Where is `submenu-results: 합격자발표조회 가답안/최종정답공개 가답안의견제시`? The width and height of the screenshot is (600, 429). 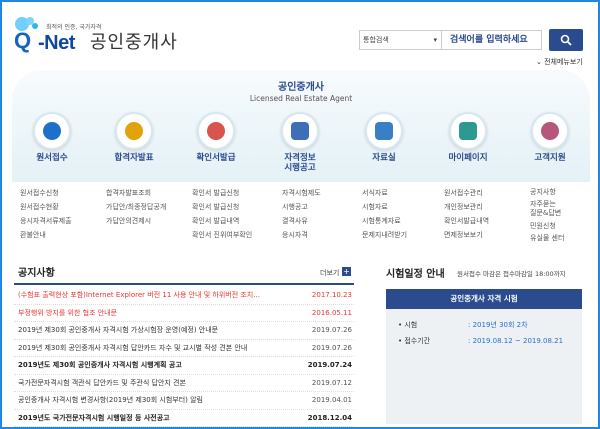 submenu-results: 합격자발표조회 가답안/최종정답공개 가답안의견제시 is located at coordinates (136, 207).